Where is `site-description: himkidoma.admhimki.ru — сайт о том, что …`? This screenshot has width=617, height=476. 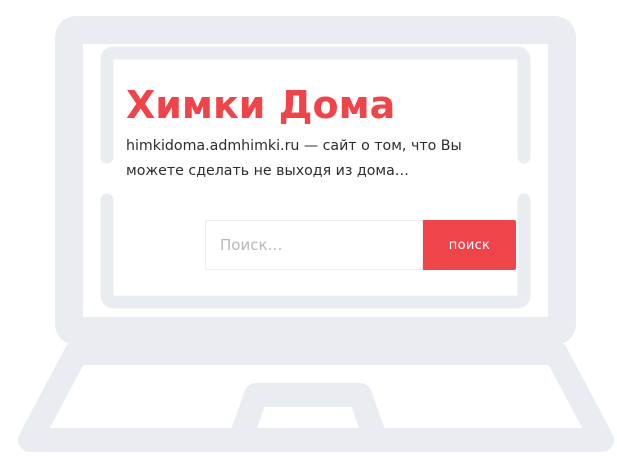 site-description: himkidoma.admhimki.ru — сайт о том, что … is located at coordinates (294, 158).